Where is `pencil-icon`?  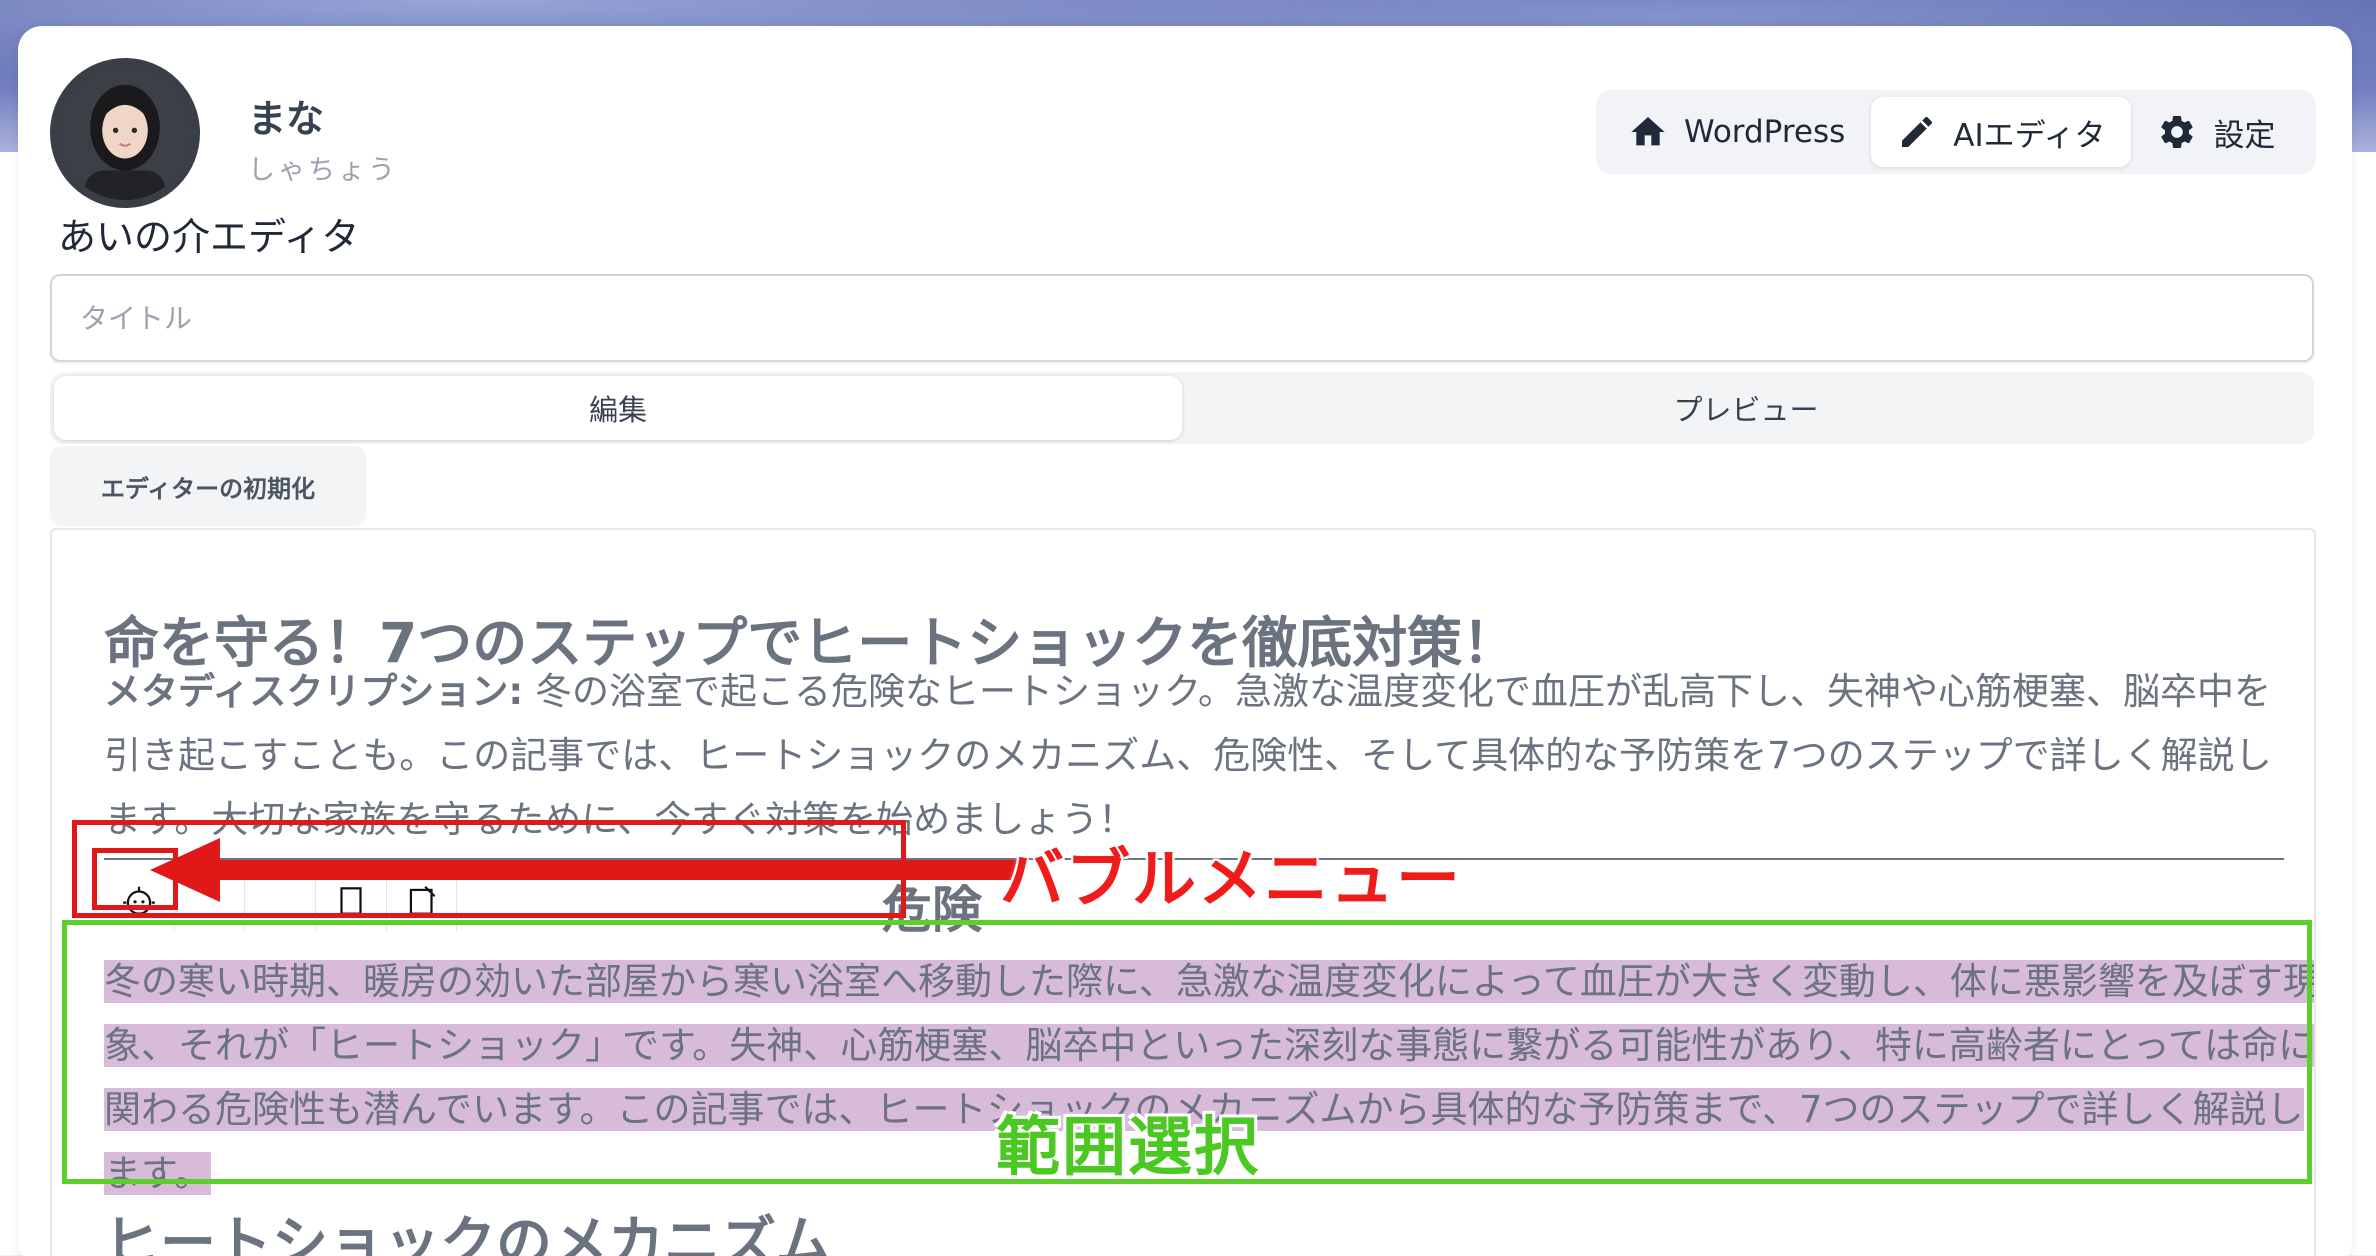 pencil-icon is located at coordinates (1917, 131).